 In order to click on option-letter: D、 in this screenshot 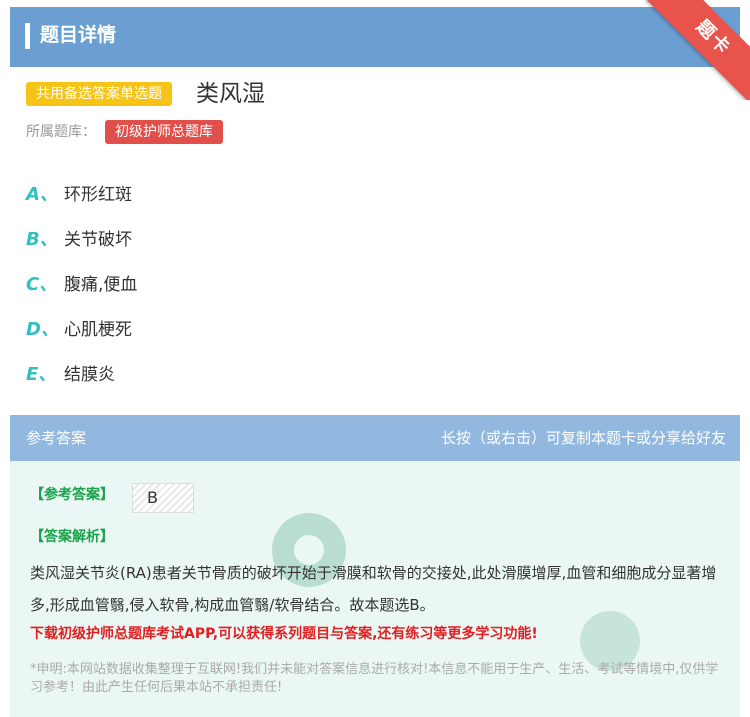, I will do `click(42, 329)`.